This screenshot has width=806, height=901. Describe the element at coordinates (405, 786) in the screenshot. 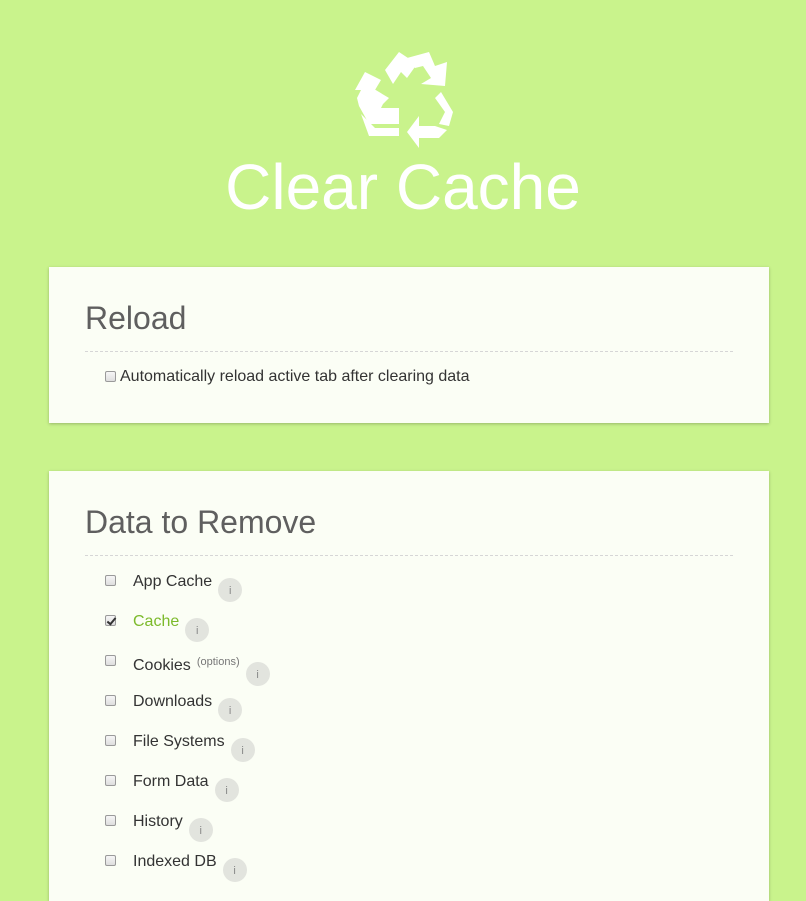

I see `list-item-form-data: Form Data i` at that location.